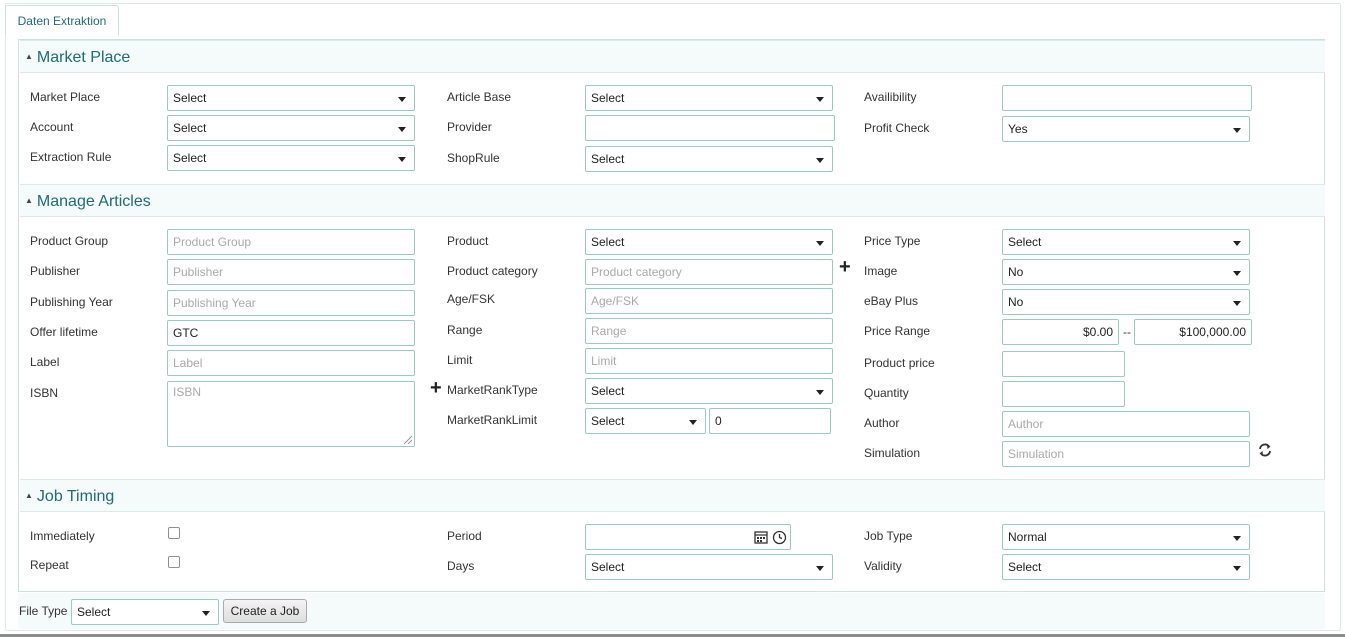 This screenshot has height=637, width=1345. Describe the element at coordinates (492, 420) in the screenshot. I see `market-rank-limit-label: MarketRankLimit` at that location.